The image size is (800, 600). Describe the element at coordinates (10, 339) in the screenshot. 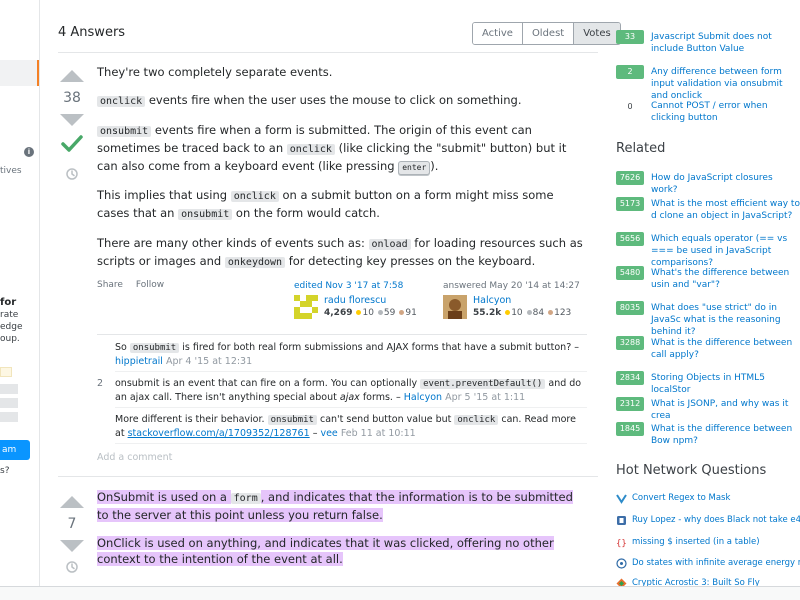

I see `promo-line: oup.` at that location.